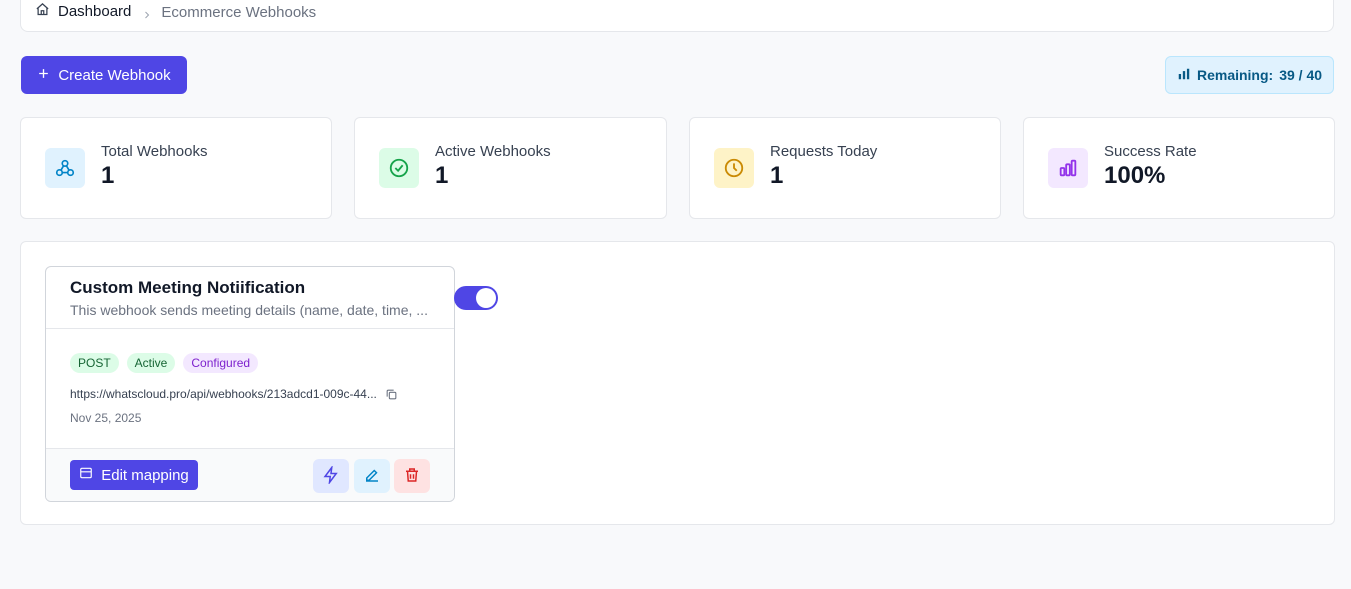 The width and height of the screenshot is (1351, 589). What do you see at coordinates (493, 151) in the screenshot?
I see `stat-label: Active Webhooks` at bounding box center [493, 151].